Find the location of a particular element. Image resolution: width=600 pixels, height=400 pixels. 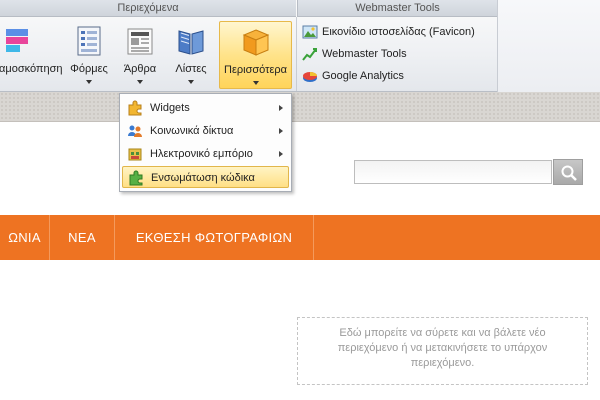

group-title-content: Περιεχόμενα is located at coordinates (148, 8).